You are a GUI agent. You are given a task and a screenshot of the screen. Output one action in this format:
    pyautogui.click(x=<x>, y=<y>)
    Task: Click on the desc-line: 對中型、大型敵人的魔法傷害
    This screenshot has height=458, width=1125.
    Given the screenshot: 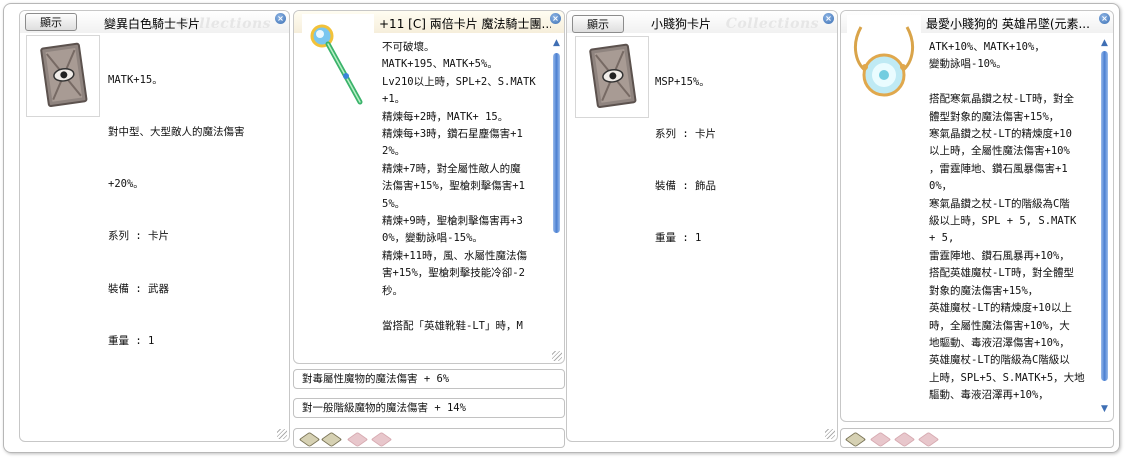 What is the action you would take?
    pyautogui.click(x=176, y=132)
    